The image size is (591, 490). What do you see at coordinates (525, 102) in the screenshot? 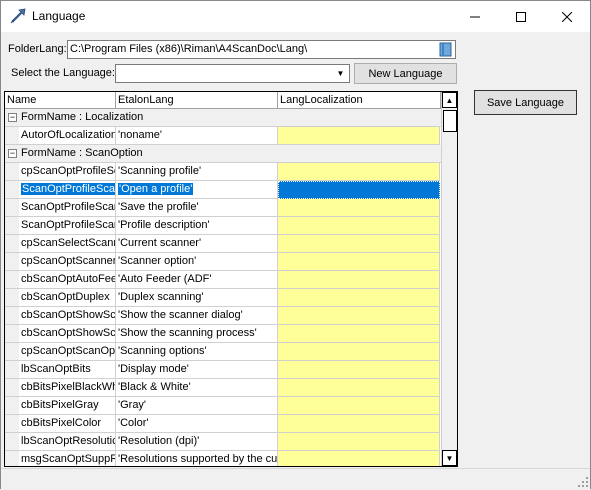
I see `save-language-button: Save Language` at bounding box center [525, 102].